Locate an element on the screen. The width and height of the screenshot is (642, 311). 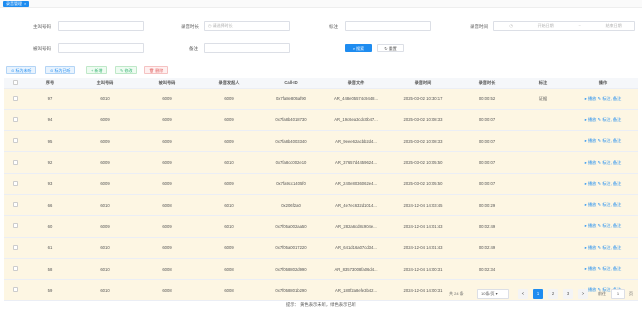
col-time: 录音时间 is located at coordinates (423, 83).